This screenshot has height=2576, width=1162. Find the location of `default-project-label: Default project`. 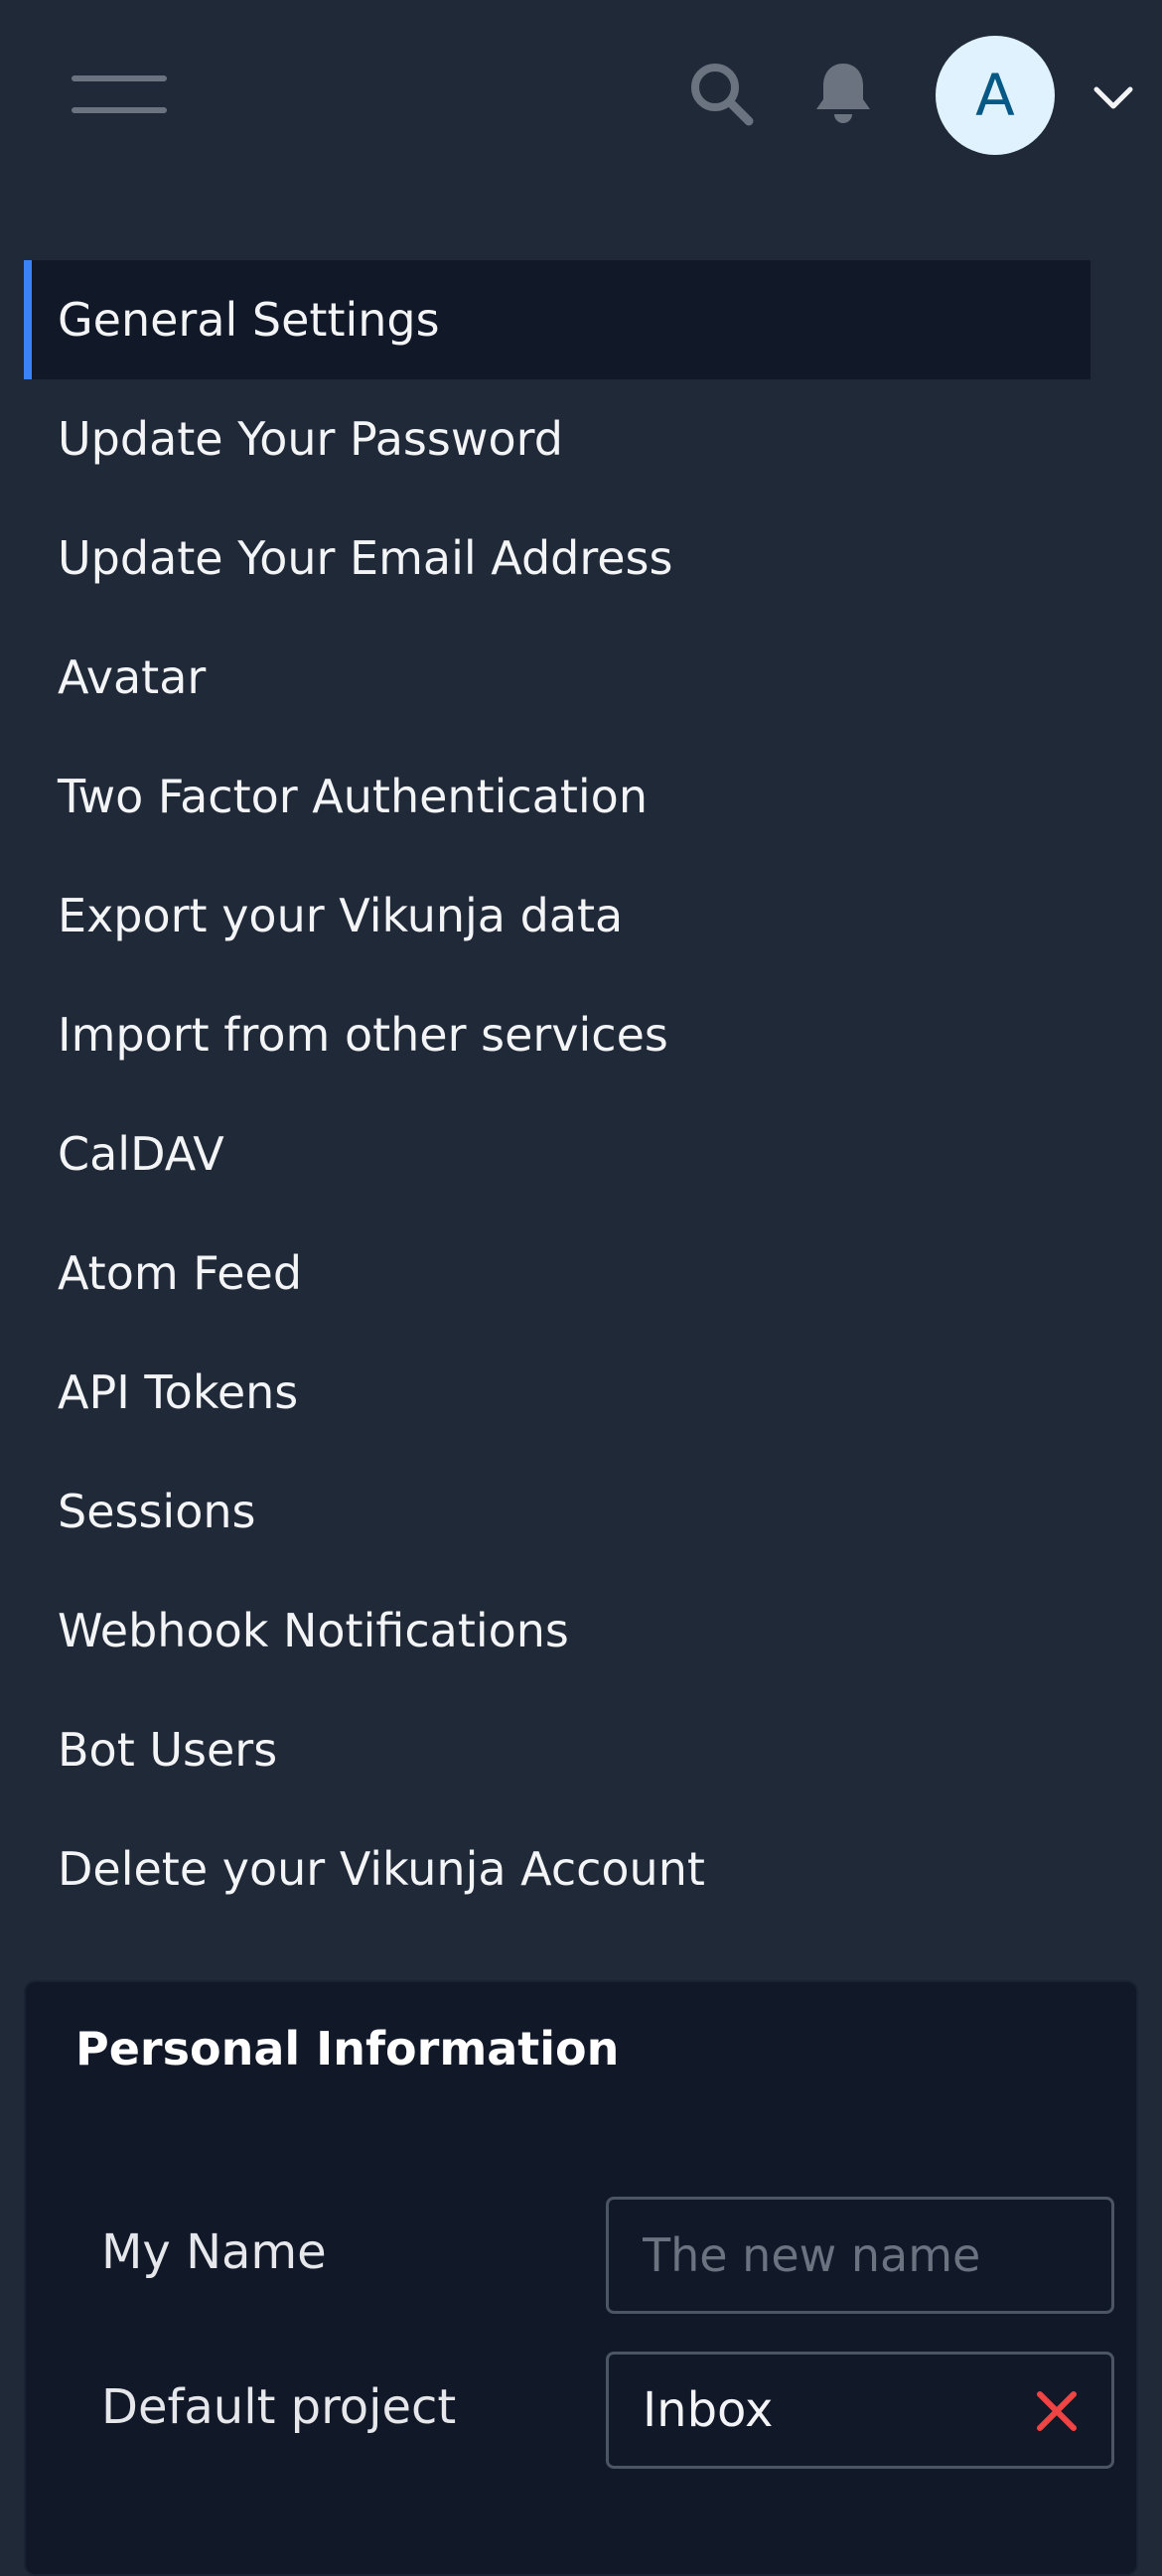

default-project-label: Default project is located at coordinates (279, 2407).